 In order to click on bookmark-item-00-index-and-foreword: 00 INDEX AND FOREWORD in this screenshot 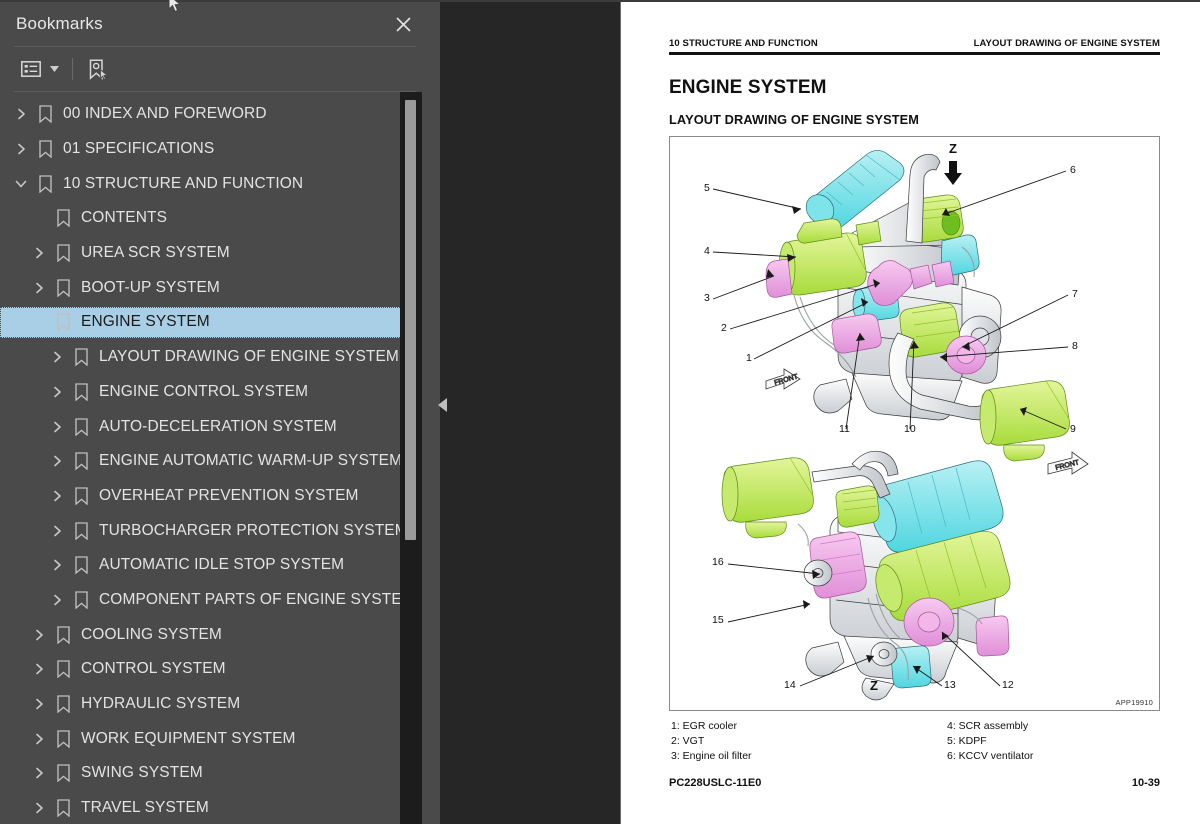, I will do `click(215, 114)`.